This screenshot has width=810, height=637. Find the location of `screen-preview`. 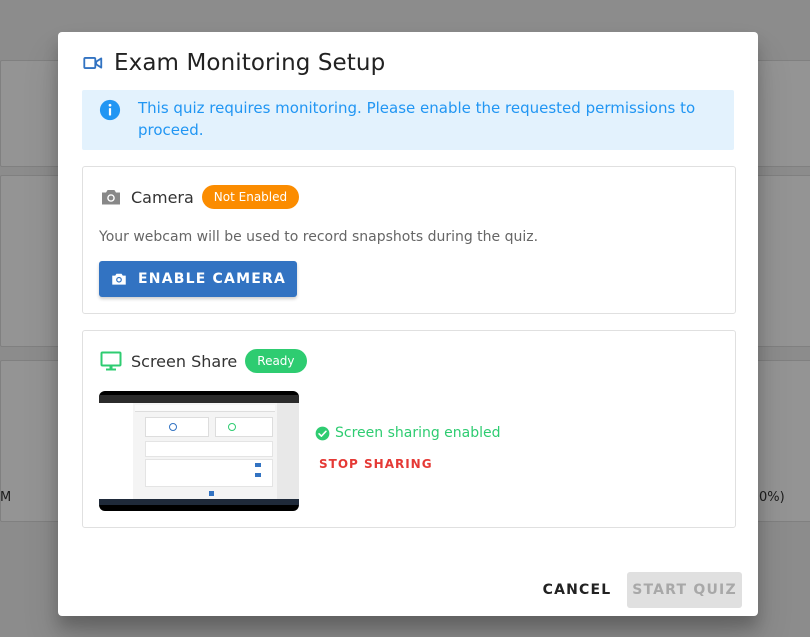

screen-preview is located at coordinates (199, 451).